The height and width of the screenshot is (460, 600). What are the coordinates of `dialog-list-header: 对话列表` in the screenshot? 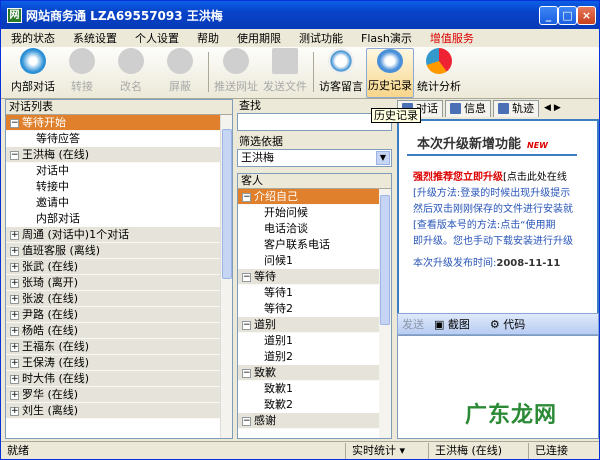 It's located at (119, 107).